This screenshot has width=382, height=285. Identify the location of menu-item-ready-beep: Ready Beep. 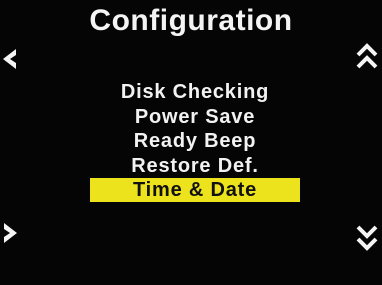
(195, 141).